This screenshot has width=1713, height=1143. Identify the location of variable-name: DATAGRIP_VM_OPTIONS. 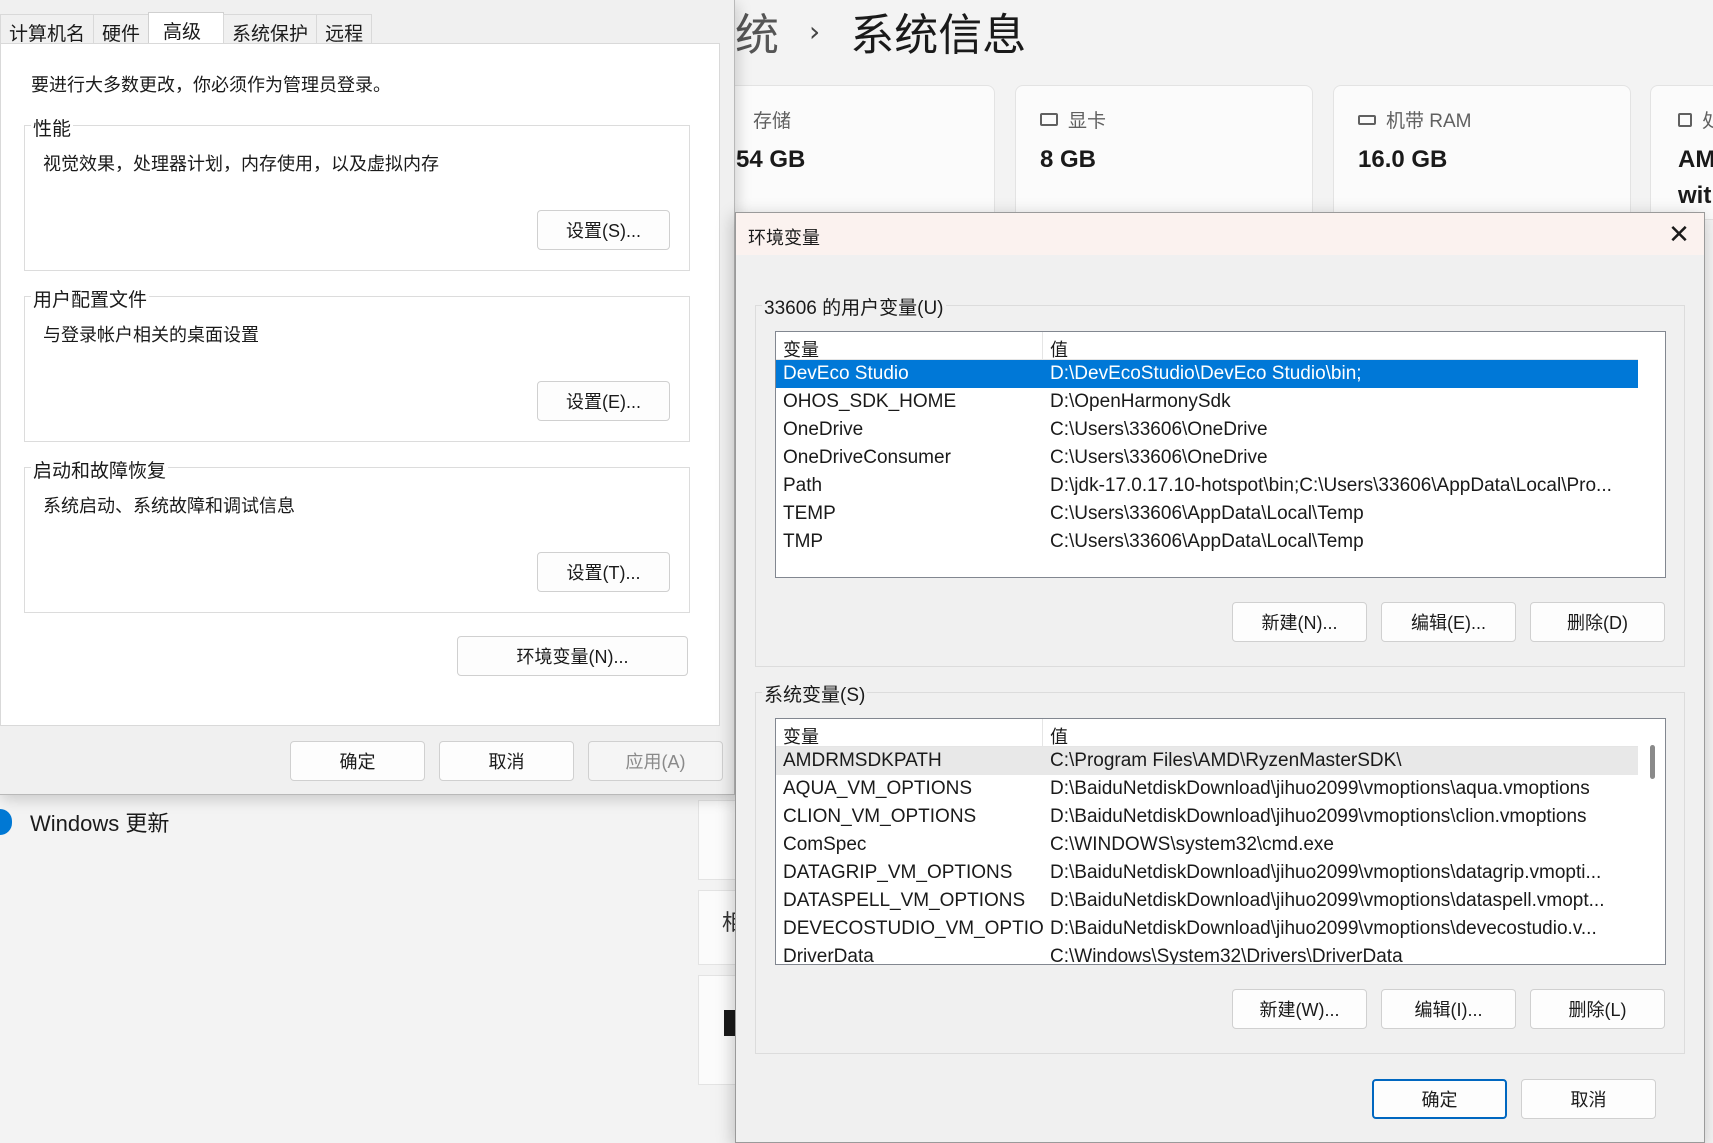
(898, 872).